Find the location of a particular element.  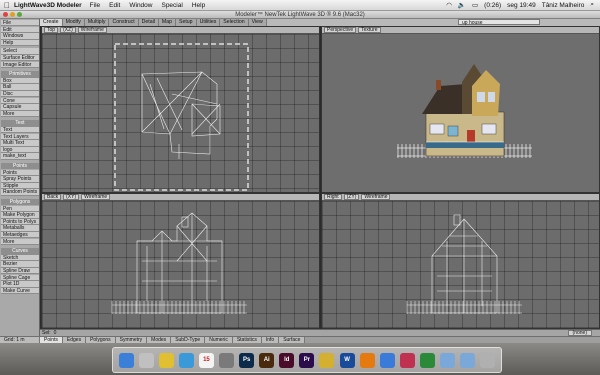

viewport-top-view-select: Top is located at coordinates (51, 30).